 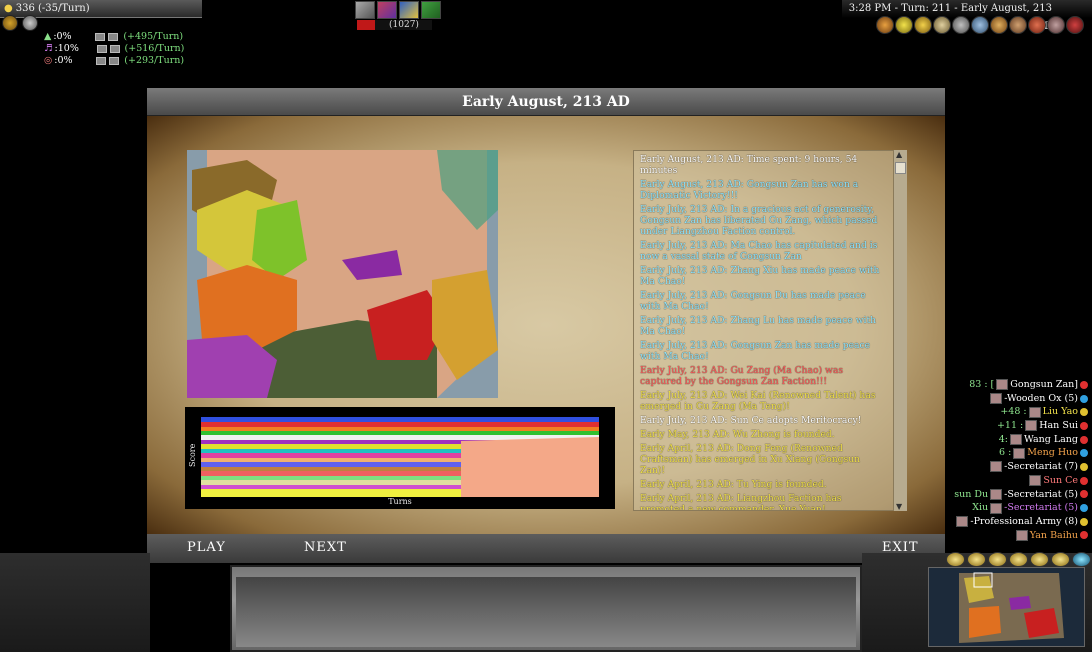 I want to click on scroll-down-icon: ▼, so click(x=899, y=506).